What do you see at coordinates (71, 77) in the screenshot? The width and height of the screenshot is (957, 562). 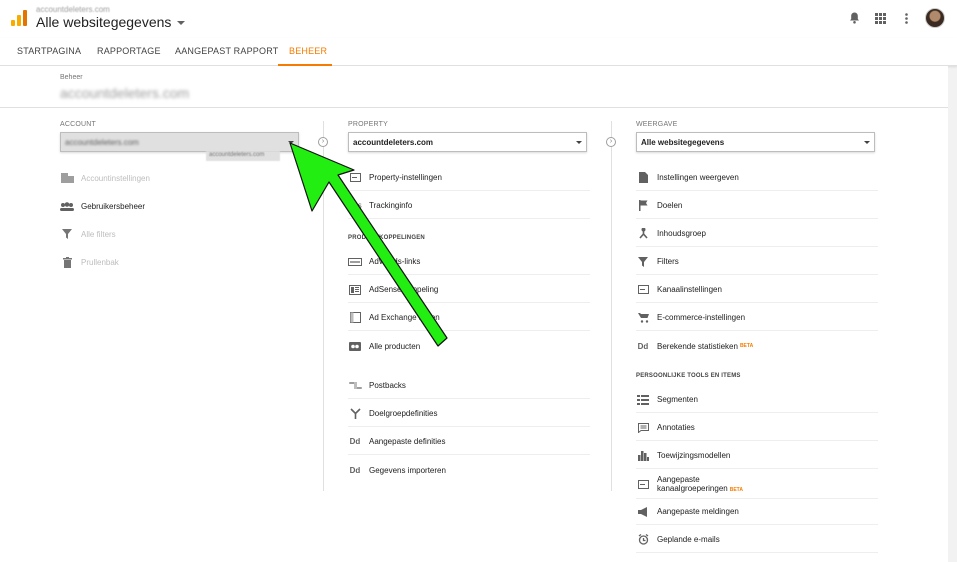 I see `breadcrumb: Beheer` at bounding box center [71, 77].